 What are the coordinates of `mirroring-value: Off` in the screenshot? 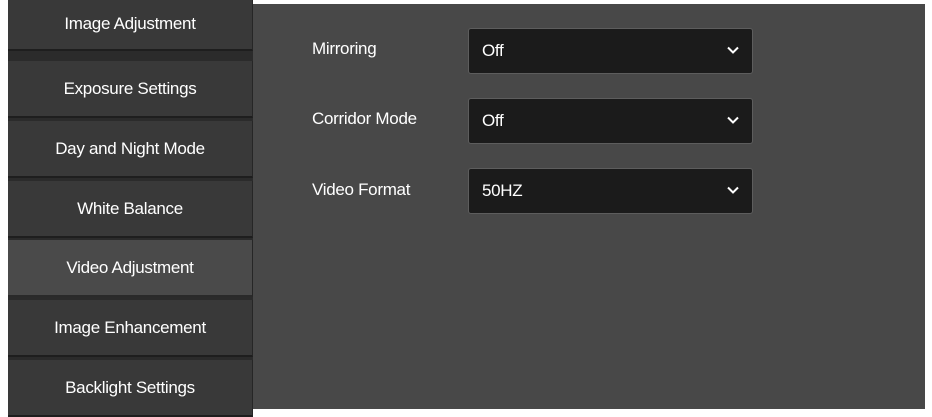 It's located at (493, 50).